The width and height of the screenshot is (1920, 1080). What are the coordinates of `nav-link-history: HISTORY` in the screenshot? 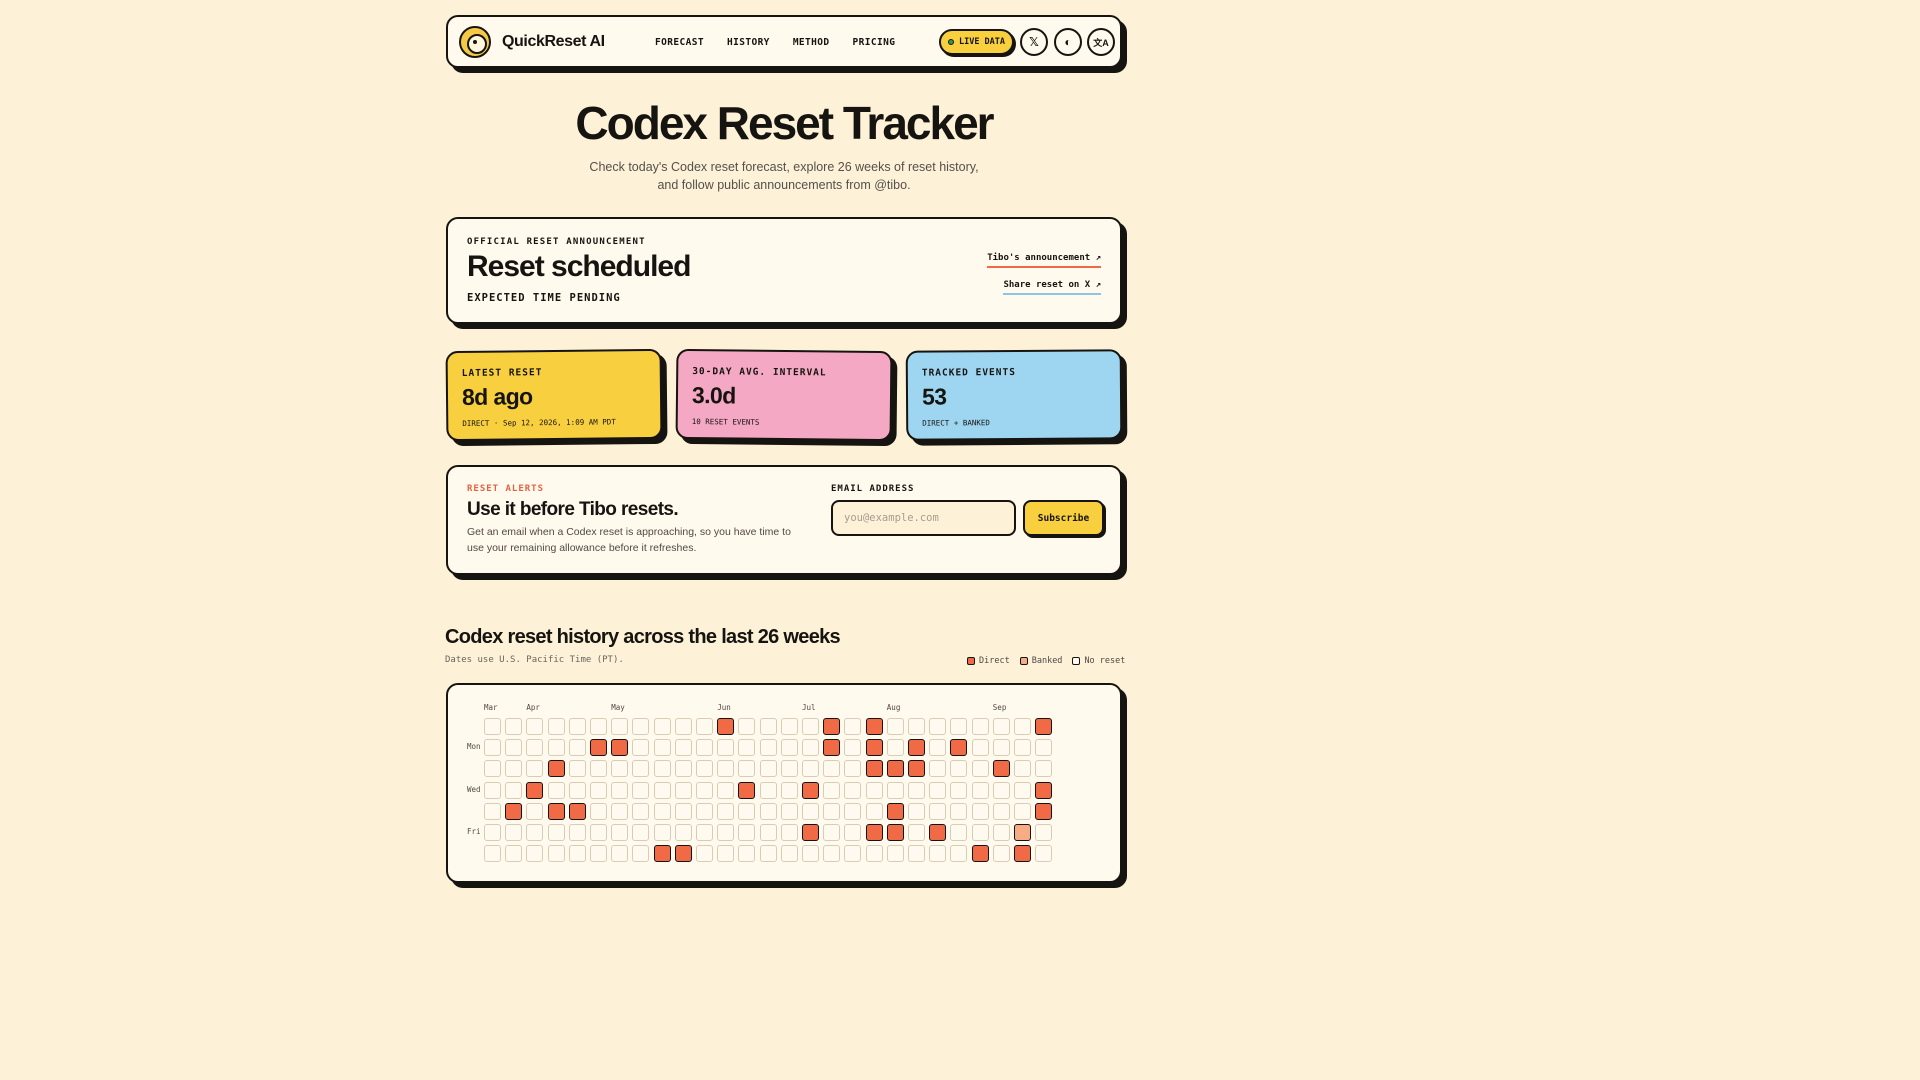 It's located at (748, 42).